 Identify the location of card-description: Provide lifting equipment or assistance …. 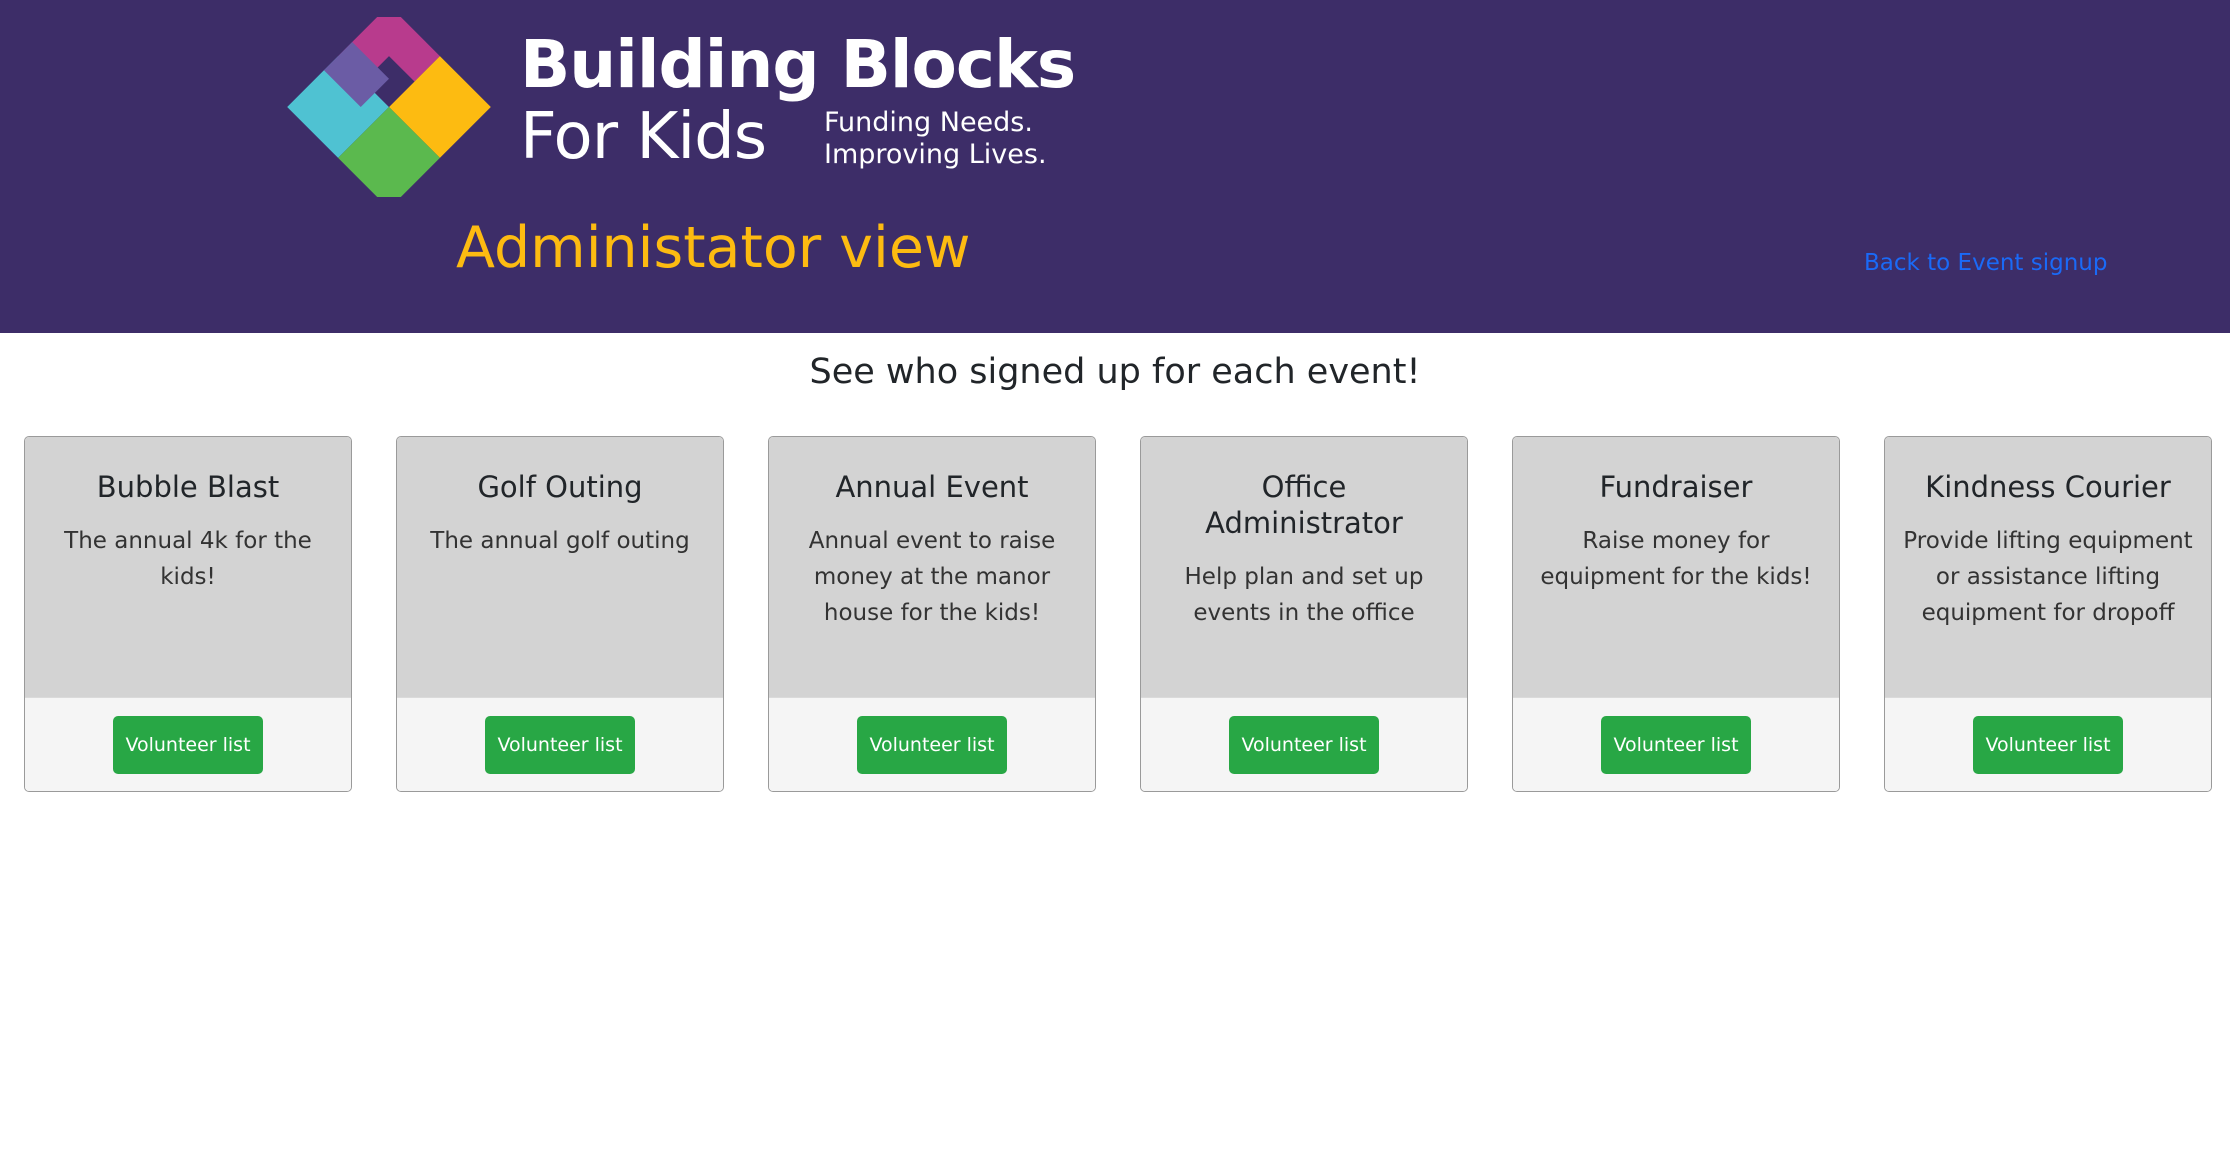
(2048, 577).